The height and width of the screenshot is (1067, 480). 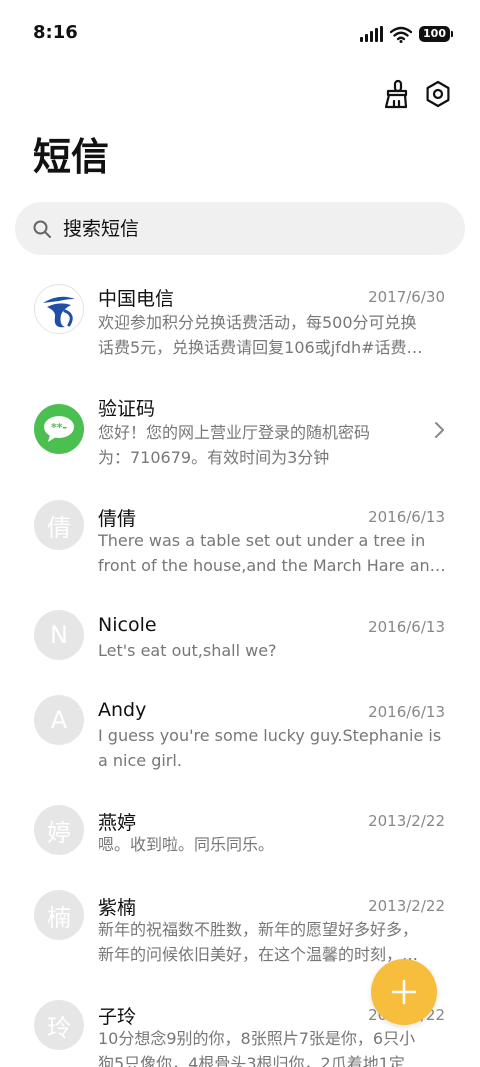 I want to click on search-bar, so click(x=240, y=228).